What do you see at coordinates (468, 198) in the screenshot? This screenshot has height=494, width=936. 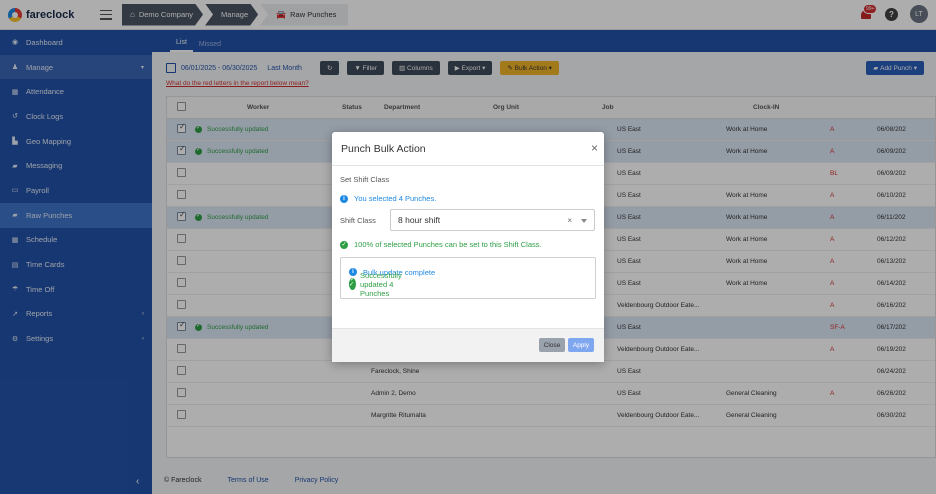 I see `selected-info: i You selected 4 Punches.` at bounding box center [468, 198].